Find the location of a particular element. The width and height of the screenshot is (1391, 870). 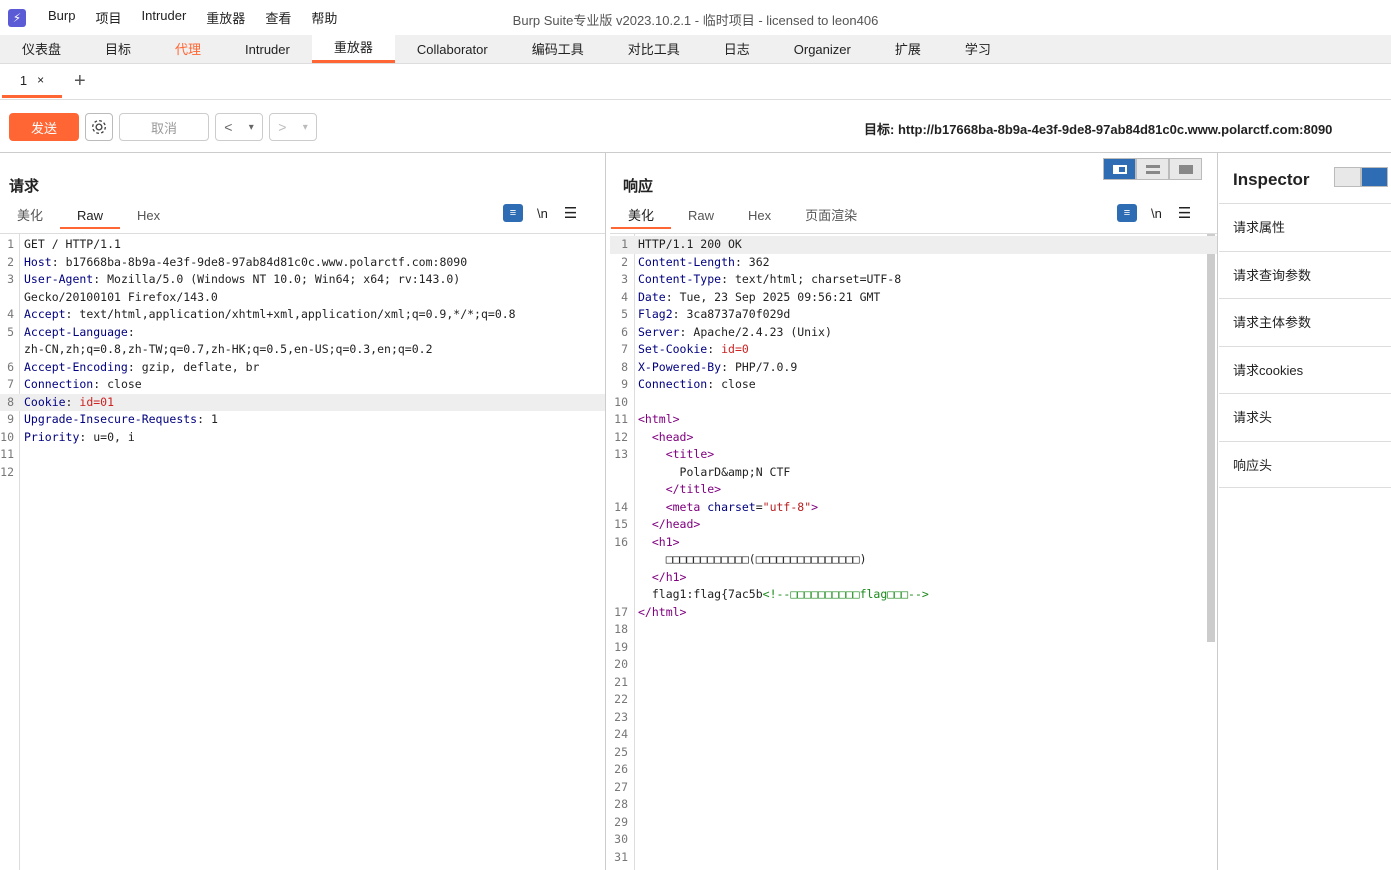

code-line: 16 <h1> is located at coordinates (913, 543).